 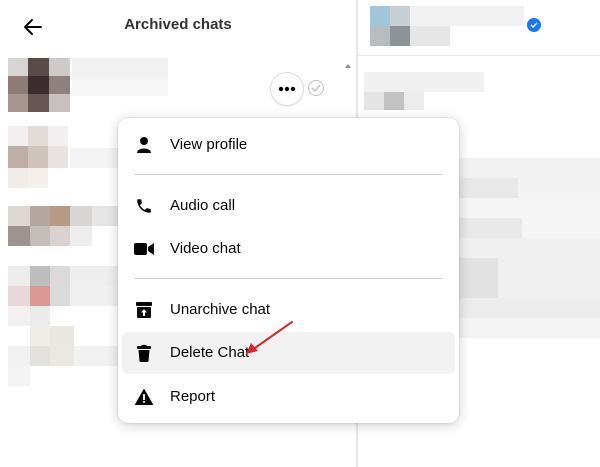 I want to click on menu-item-label: Unarchive chat, so click(x=220, y=309).